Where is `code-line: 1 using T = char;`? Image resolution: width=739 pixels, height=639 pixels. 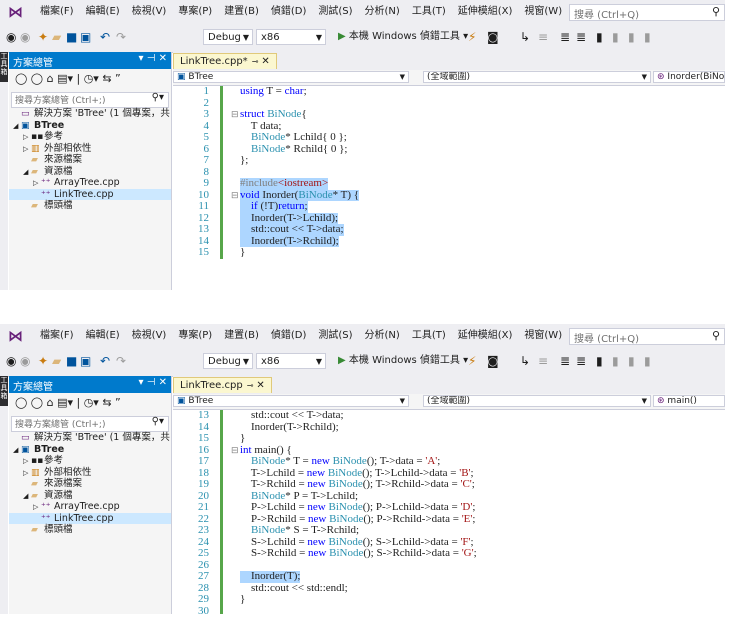
code-line: 1 using T = char; is located at coordinates (449, 92).